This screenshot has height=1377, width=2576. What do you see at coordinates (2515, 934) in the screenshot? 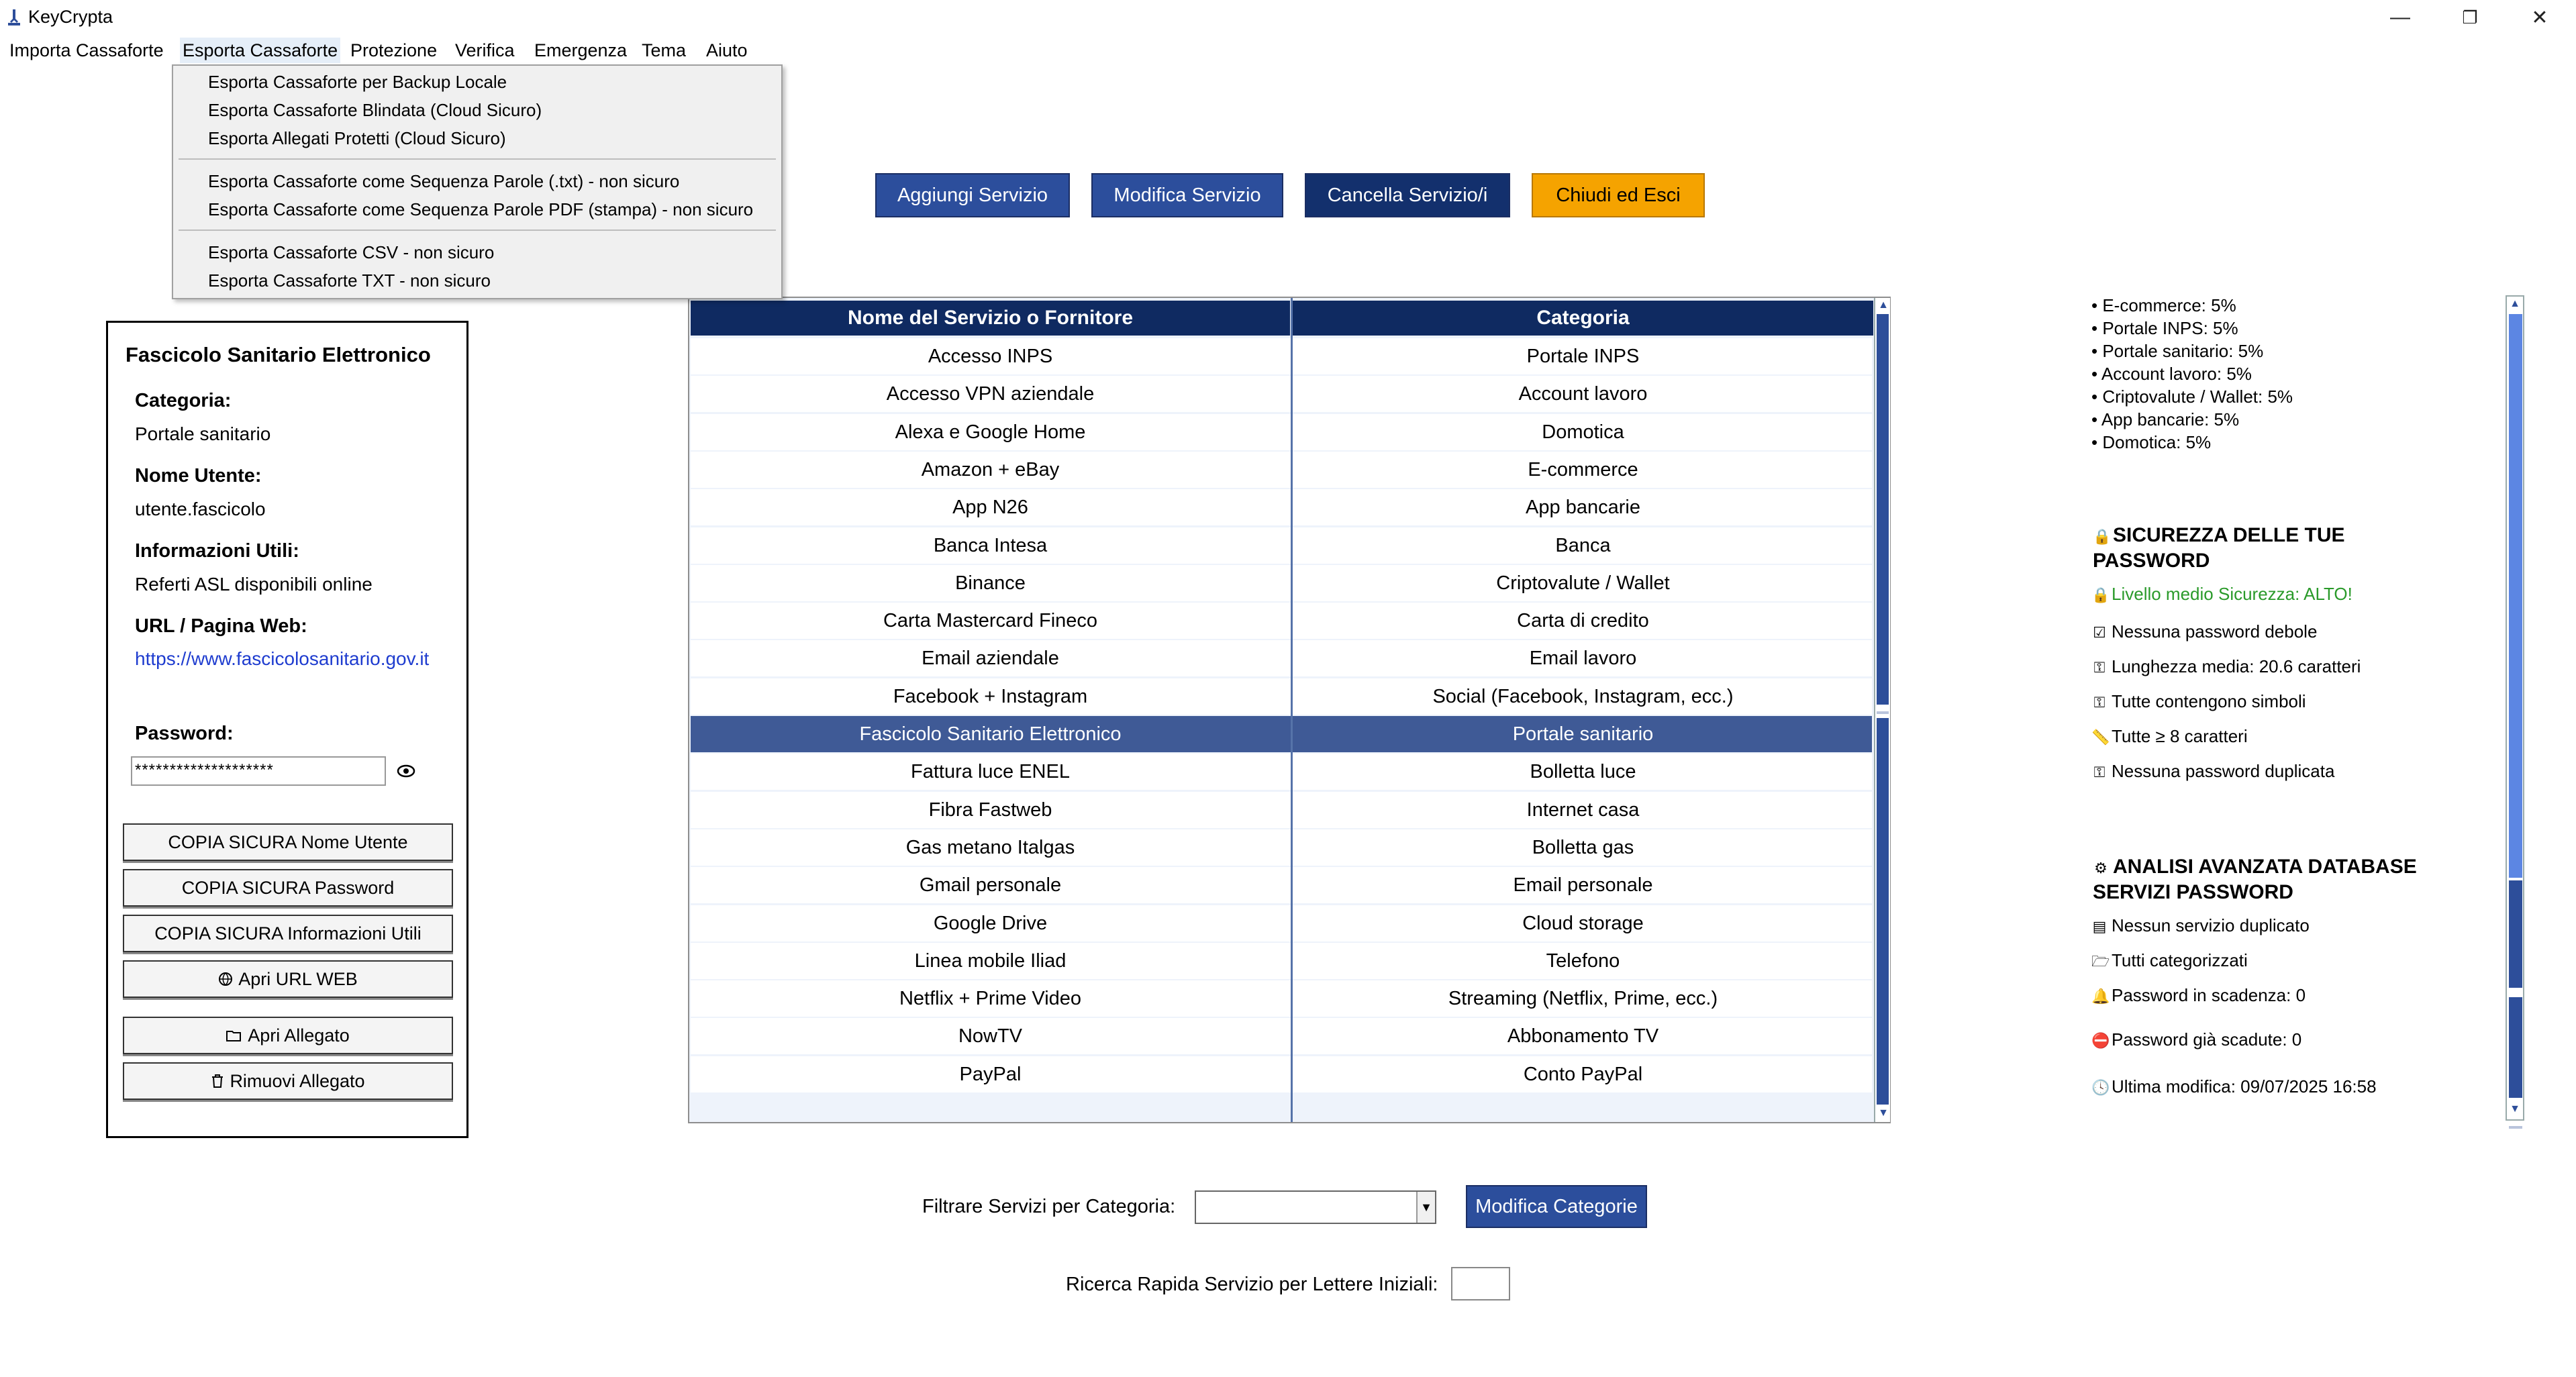
I see `scrollbar-track` at bounding box center [2515, 934].